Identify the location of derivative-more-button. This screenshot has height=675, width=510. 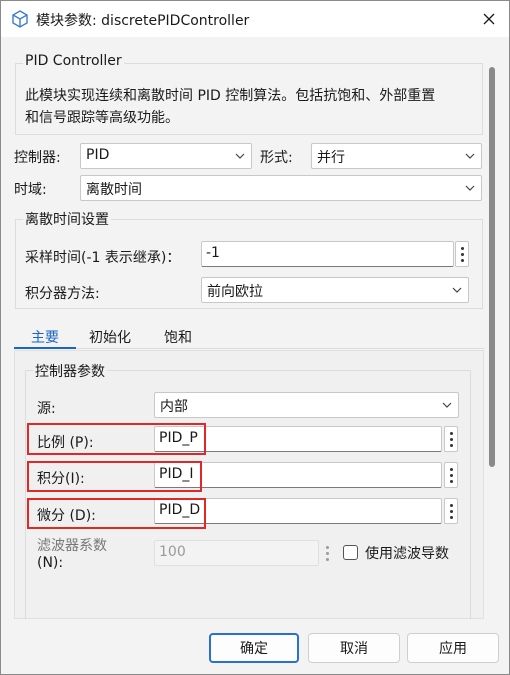
(451, 511).